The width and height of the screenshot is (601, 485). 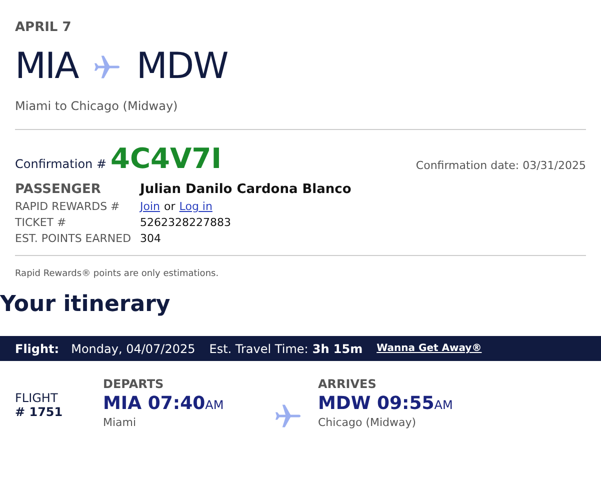 What do you see at coordinates (368, 422) in the screenshot?
I see `city-name: Chicago (Midway)` at bounding box center [368, 422].